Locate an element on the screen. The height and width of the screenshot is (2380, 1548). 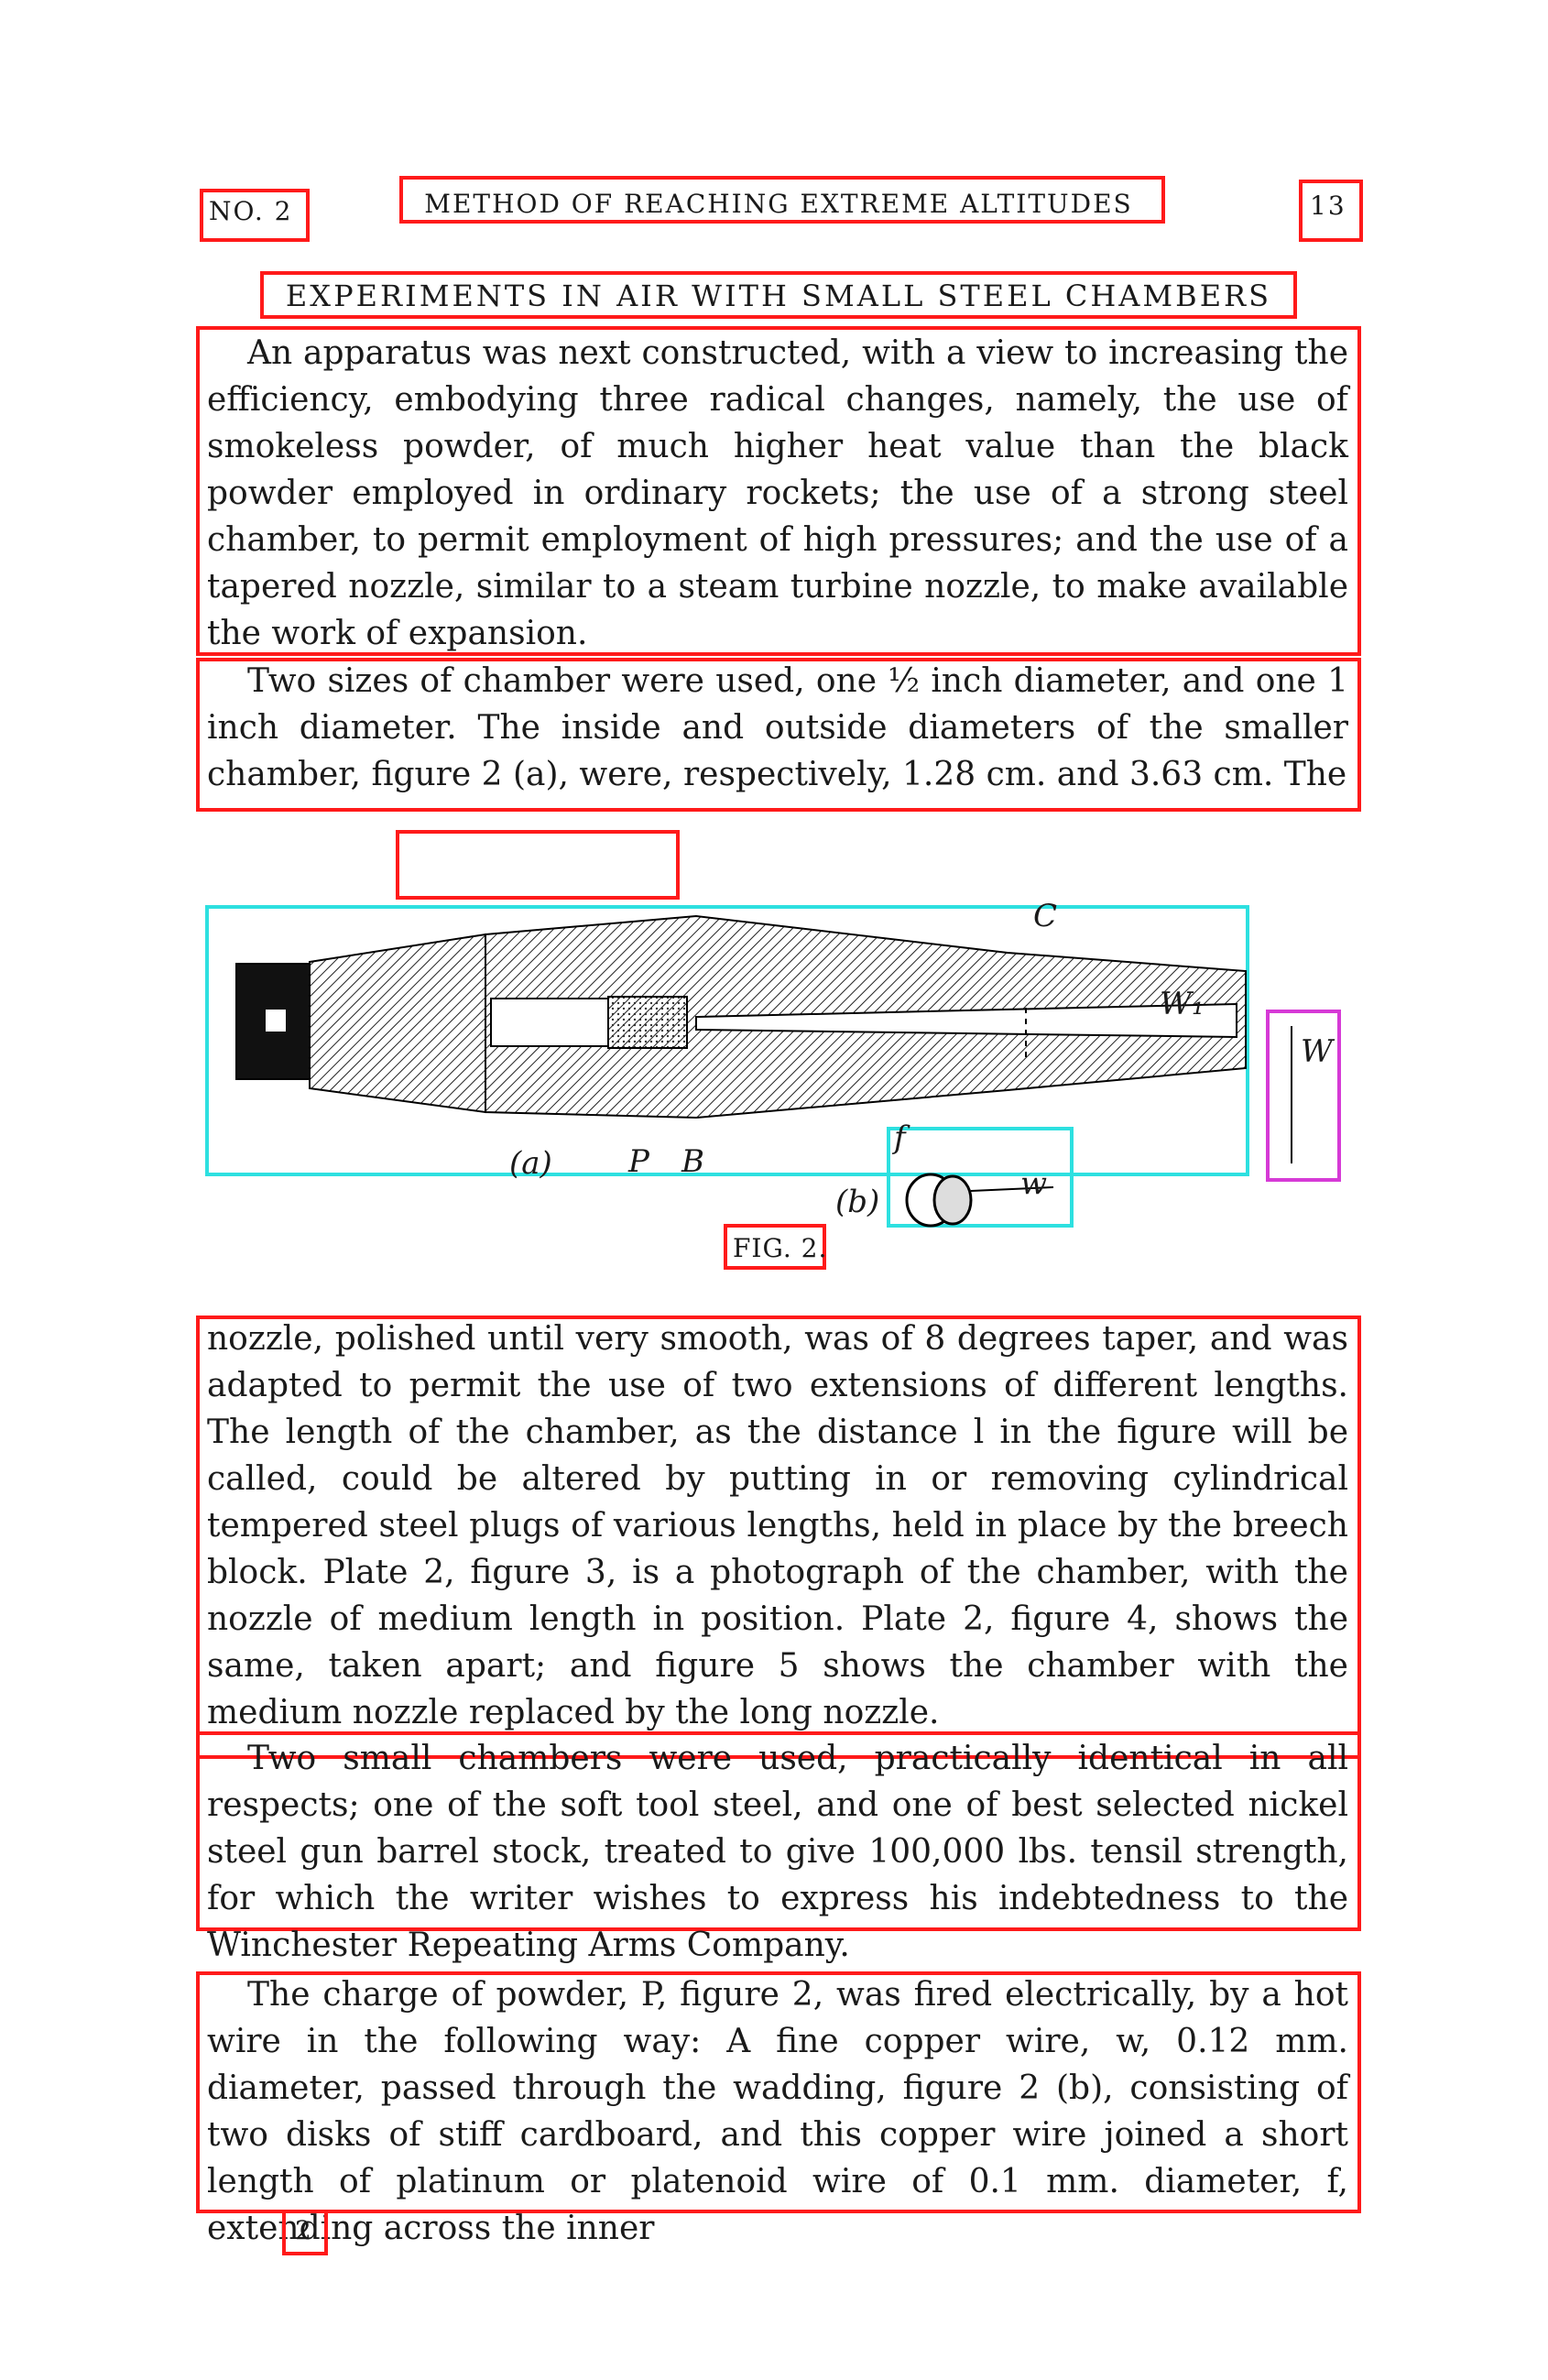
figure-label-w: W is located at coordinates (1317, 1051).